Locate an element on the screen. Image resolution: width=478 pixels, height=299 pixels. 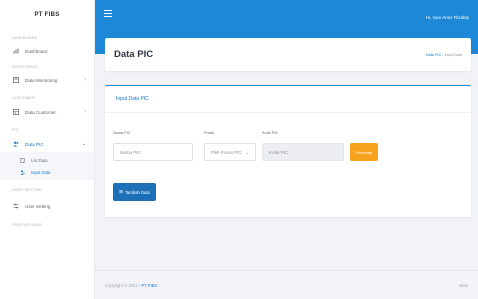
sidebar-item-pic: Data PIC ⌄ is located at coordinates (47, 144).